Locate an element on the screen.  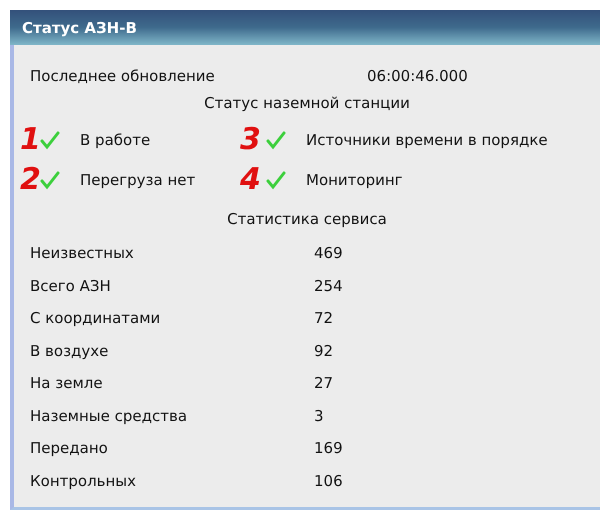
update-time: 06:00:46.000 is located at coordinates (417, 76).